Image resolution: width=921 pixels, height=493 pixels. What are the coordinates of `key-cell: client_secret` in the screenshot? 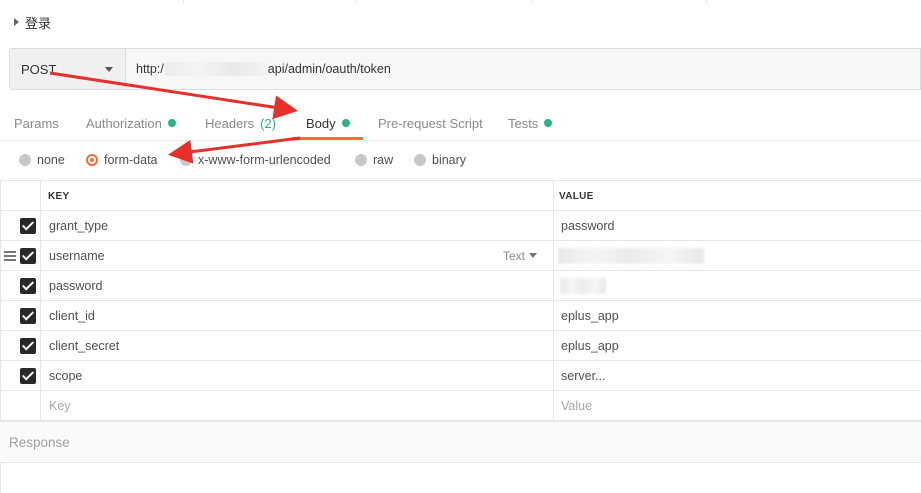 It's located at (84, 345).